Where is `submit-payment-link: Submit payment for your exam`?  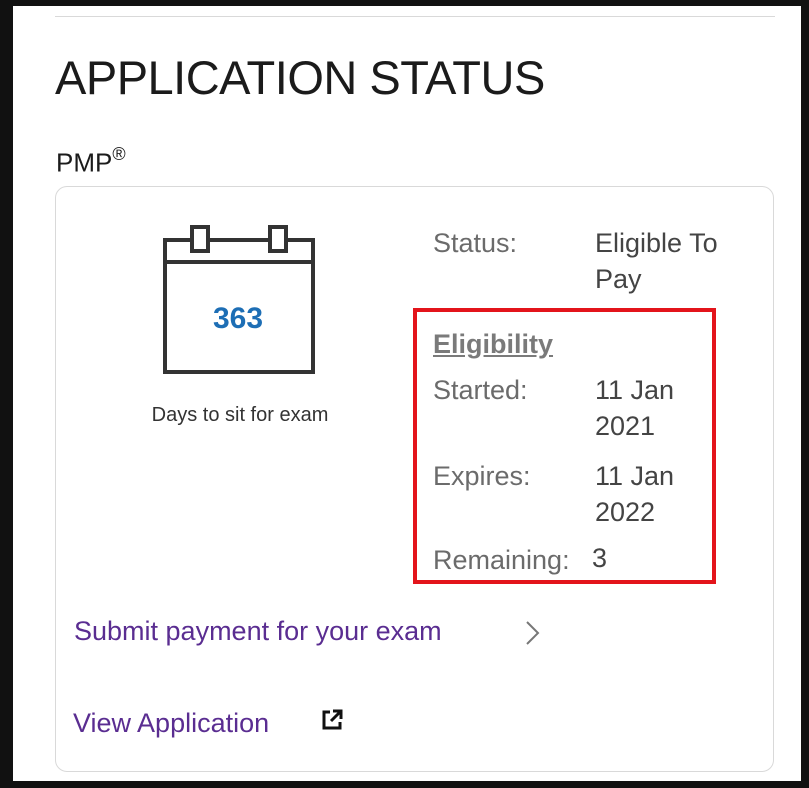
submit-payment-link: Submit payment for your exam is located at coordinates (258, 631).